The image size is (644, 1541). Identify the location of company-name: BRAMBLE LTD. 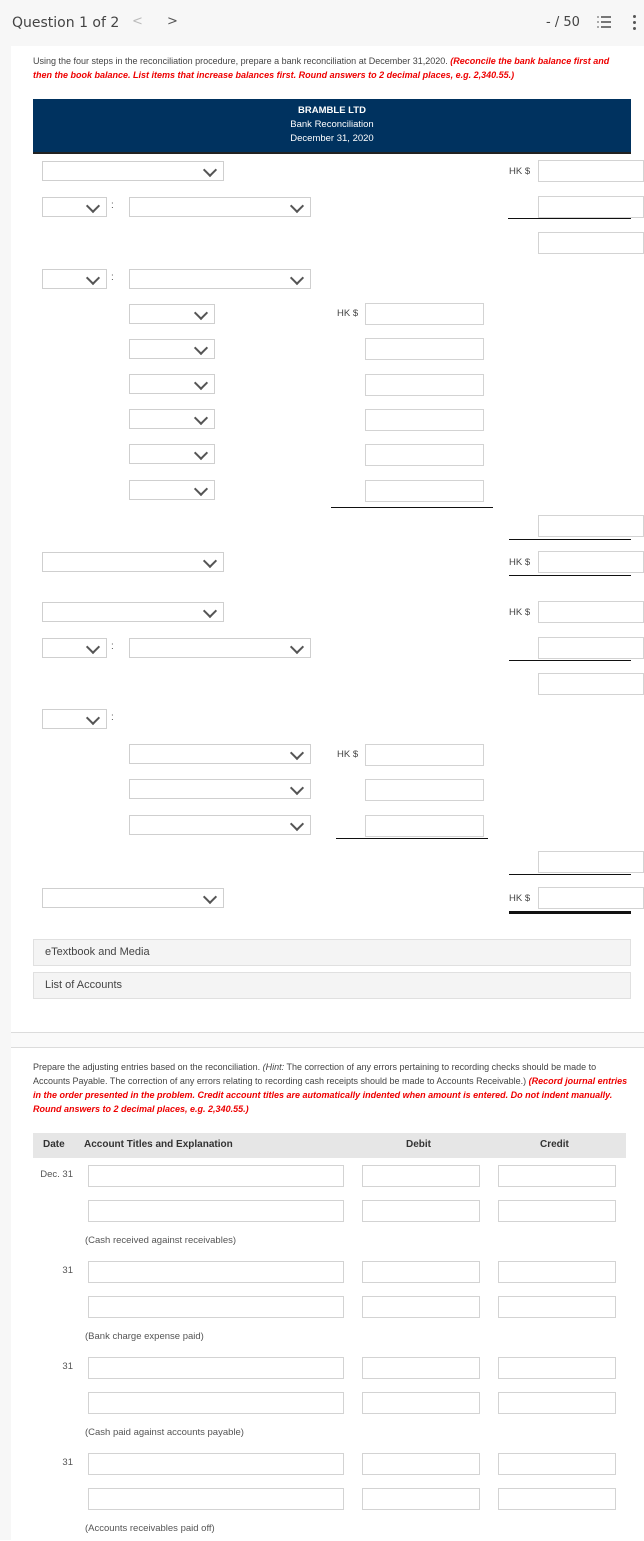
(332, 110).